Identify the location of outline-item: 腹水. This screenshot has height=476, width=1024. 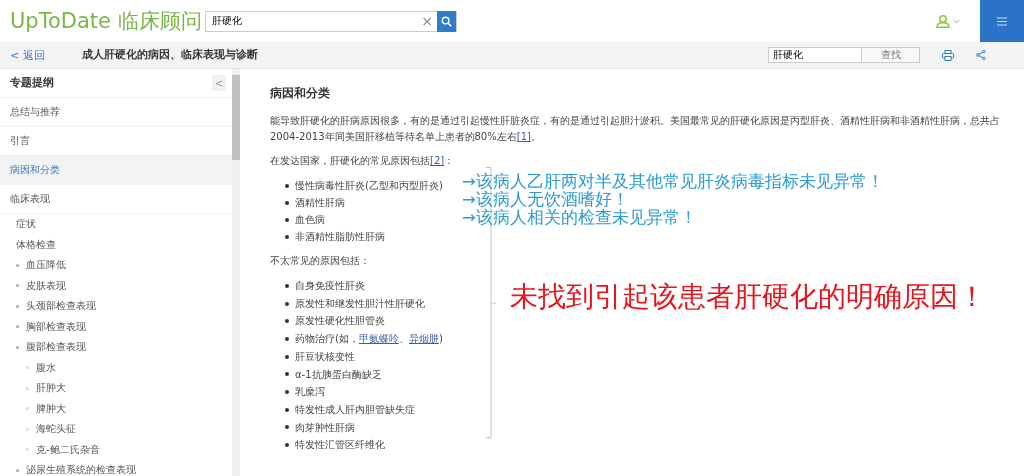
(116, 367).